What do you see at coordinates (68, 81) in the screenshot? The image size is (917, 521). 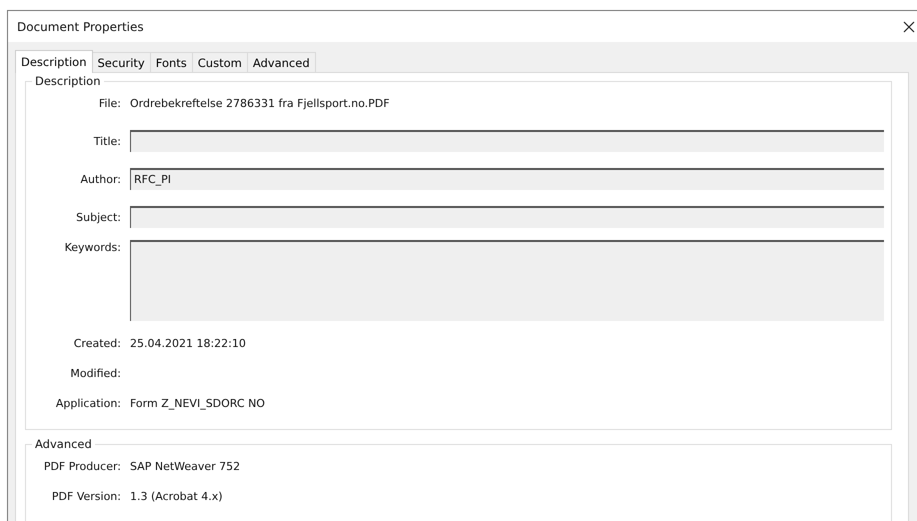 I see `group-title: Description` at bounding box center [68, 81].